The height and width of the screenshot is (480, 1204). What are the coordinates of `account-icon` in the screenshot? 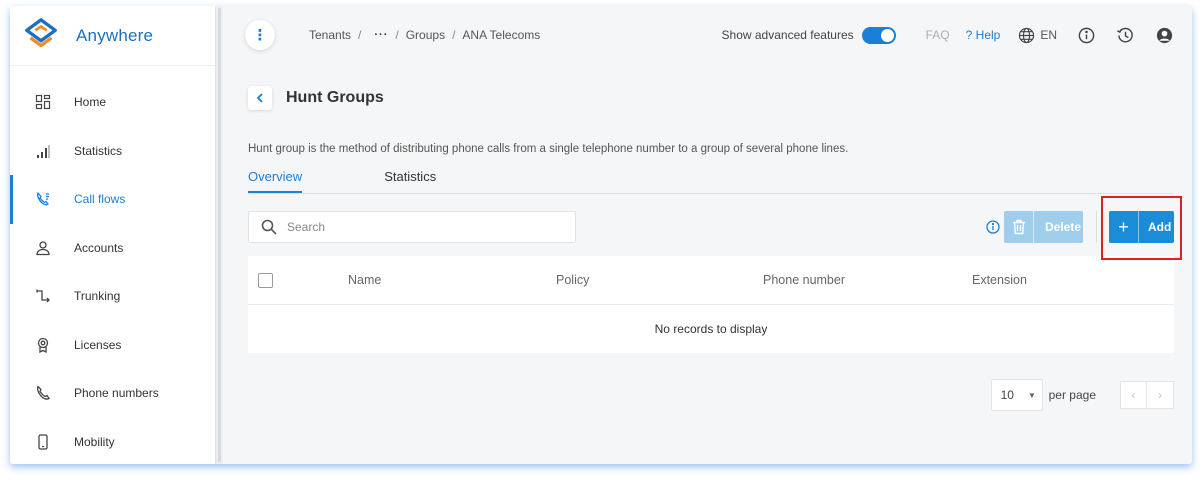 It's located at (1164, 35).